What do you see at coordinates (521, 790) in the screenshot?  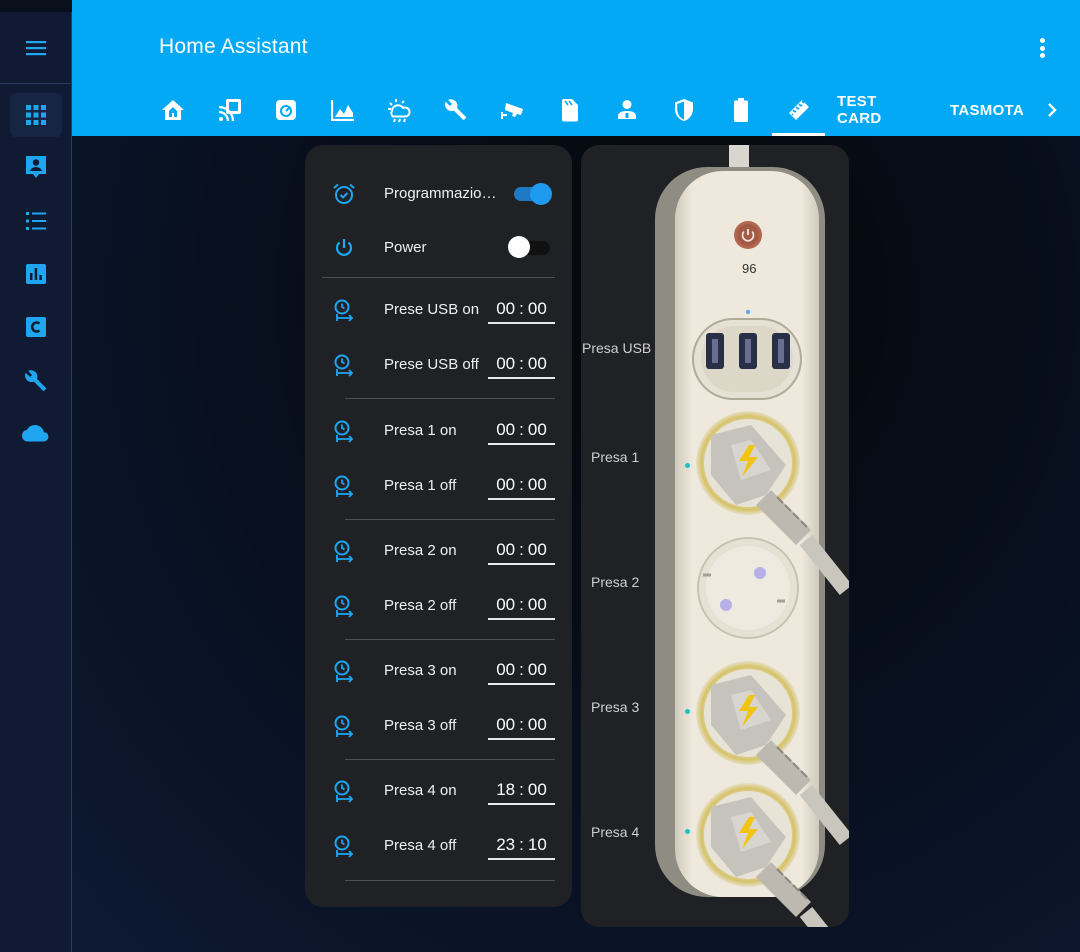 I see `time-input: 18:00` at bounding box center [521, 790].